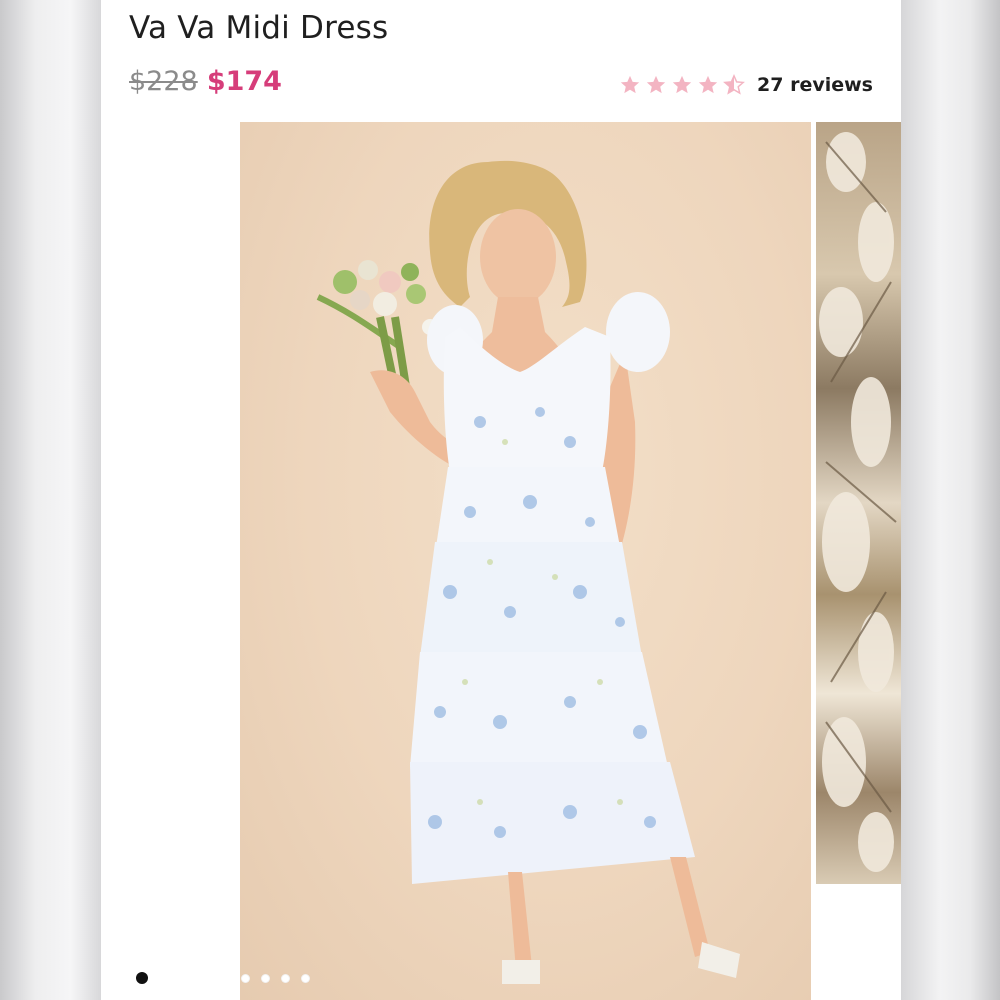 This screenshot has height=1000, width=1000. What do you see at coordinates (163, 81) in the screenshot?
I see `original-price: $228` at bounding box center [163, 81].